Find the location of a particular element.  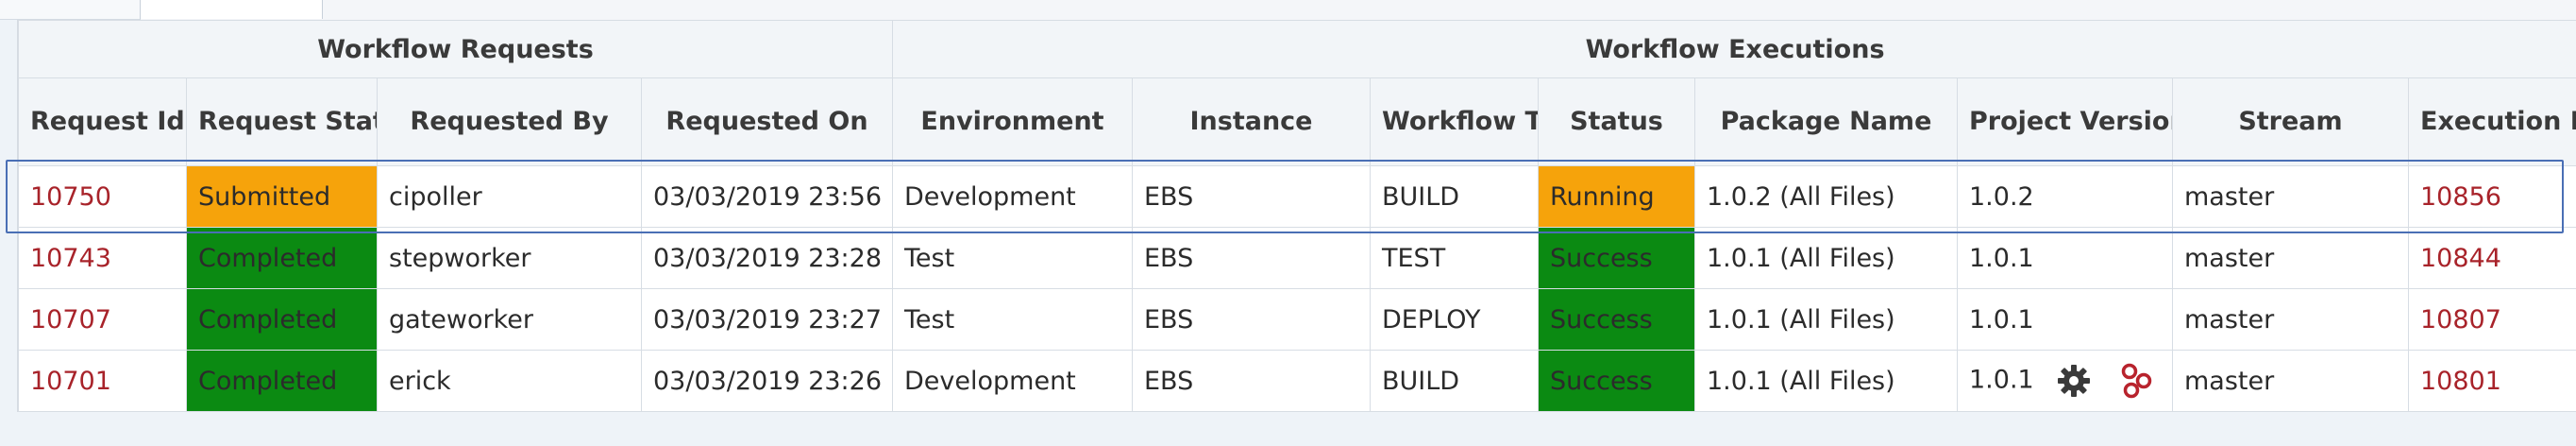

request-id-text: 10701 is located at coordinates (71, 381).